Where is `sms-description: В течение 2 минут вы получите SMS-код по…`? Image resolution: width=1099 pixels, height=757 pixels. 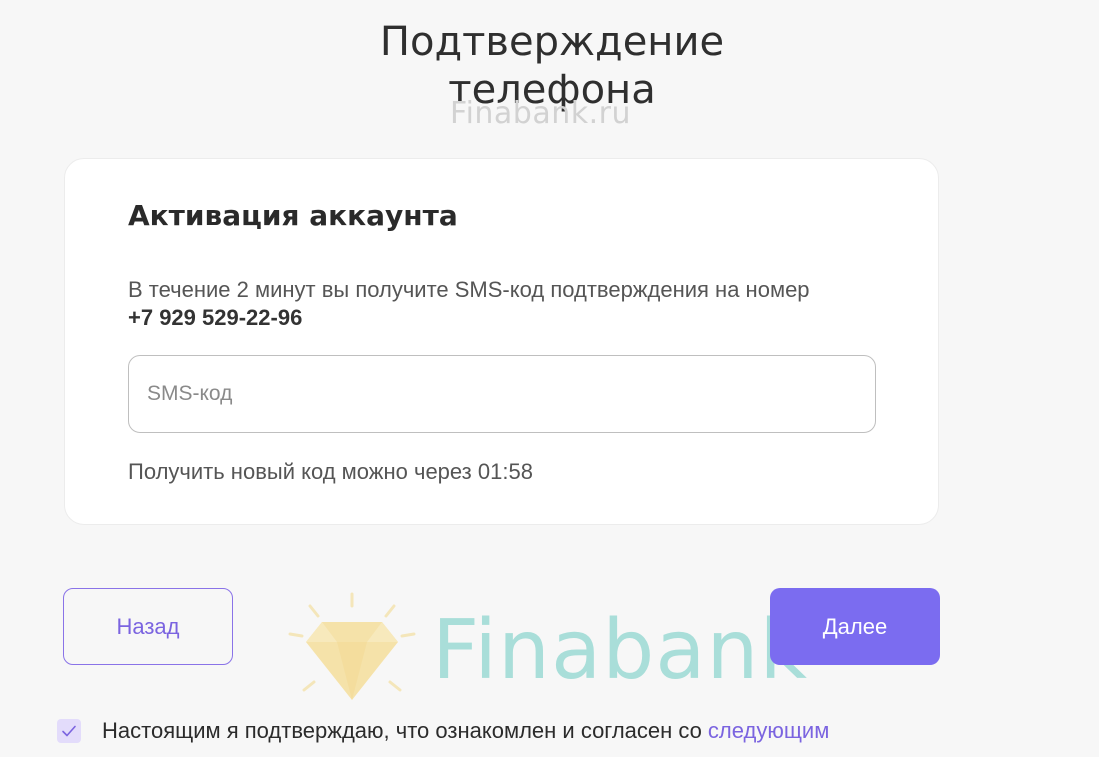
sms-description: В течение 2 минут вы получите SMS-код по… is located at coordinates (469, 289).